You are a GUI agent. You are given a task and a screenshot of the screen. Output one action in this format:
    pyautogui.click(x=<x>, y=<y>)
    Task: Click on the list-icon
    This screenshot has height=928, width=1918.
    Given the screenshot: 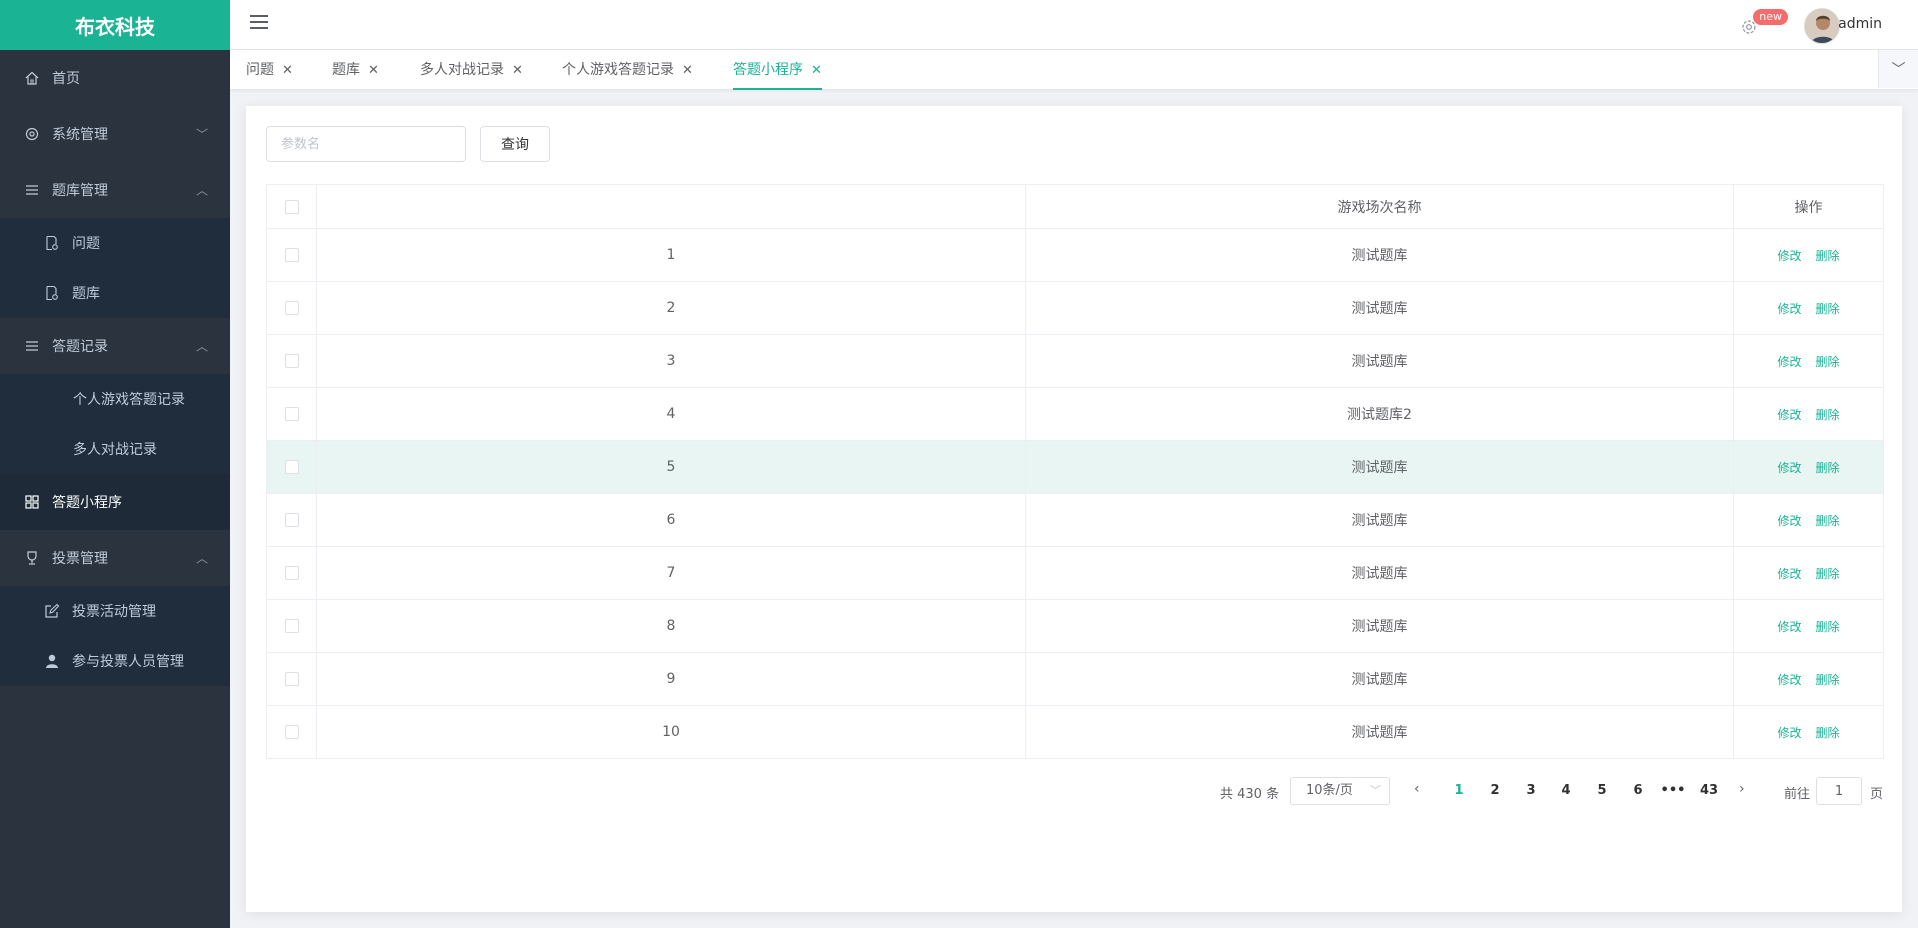 What is the action you would take?
    pyautogui.click(x=32, y=190)
    